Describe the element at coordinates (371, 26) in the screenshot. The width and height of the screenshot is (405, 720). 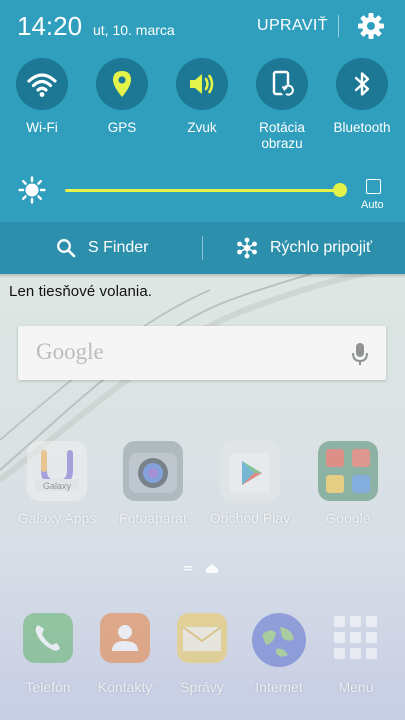
I see `settings-gear-icon` at that location.